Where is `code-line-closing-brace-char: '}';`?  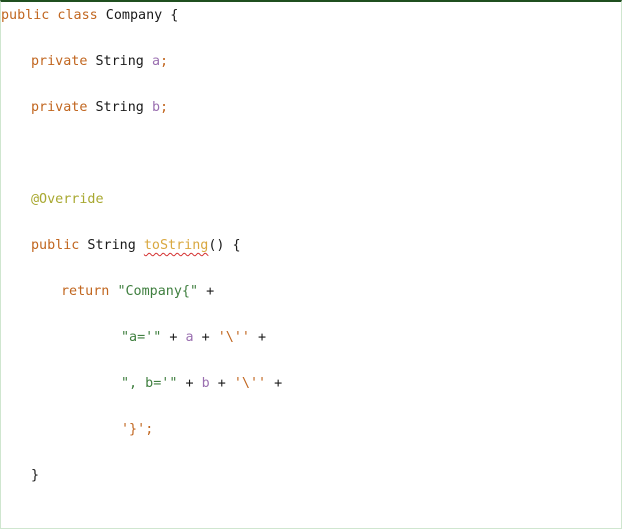
code-line-closing-brace-char: '}'; is located at coordinates (137, 430).